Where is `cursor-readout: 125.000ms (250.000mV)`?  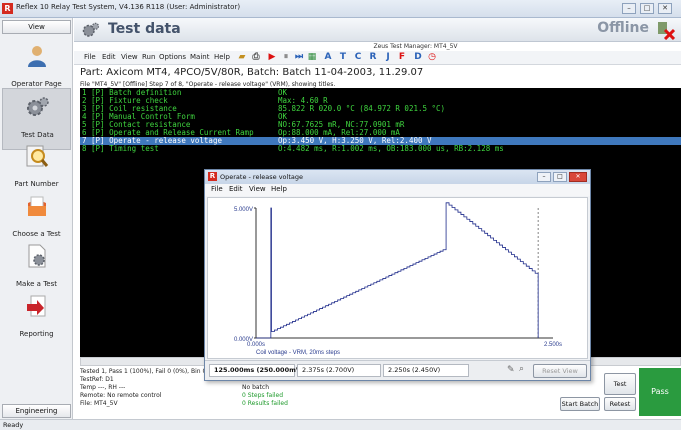
cursor-readout: 125.000ms (250.000mV) is located at coordinates (256, 370).